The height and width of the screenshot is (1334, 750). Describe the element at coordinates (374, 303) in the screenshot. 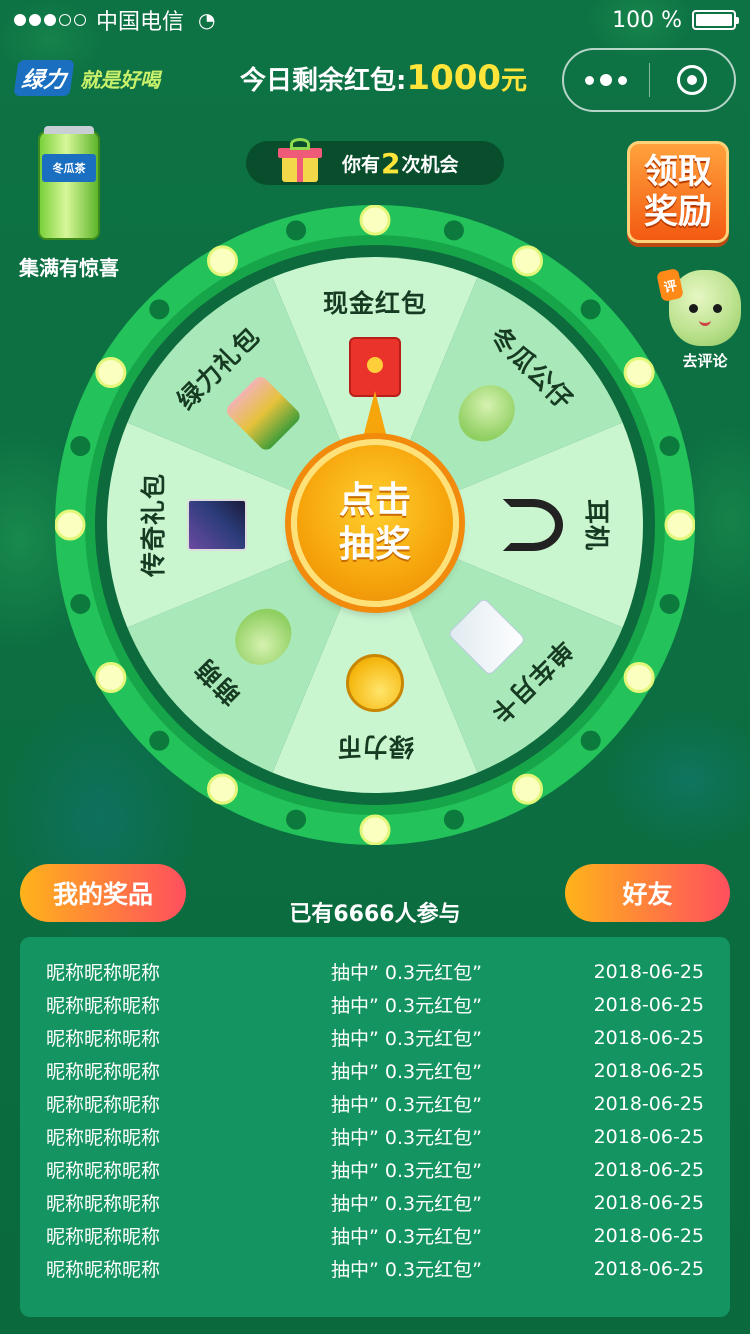

I see `wheel-prize-label: 现金红包` at that location.